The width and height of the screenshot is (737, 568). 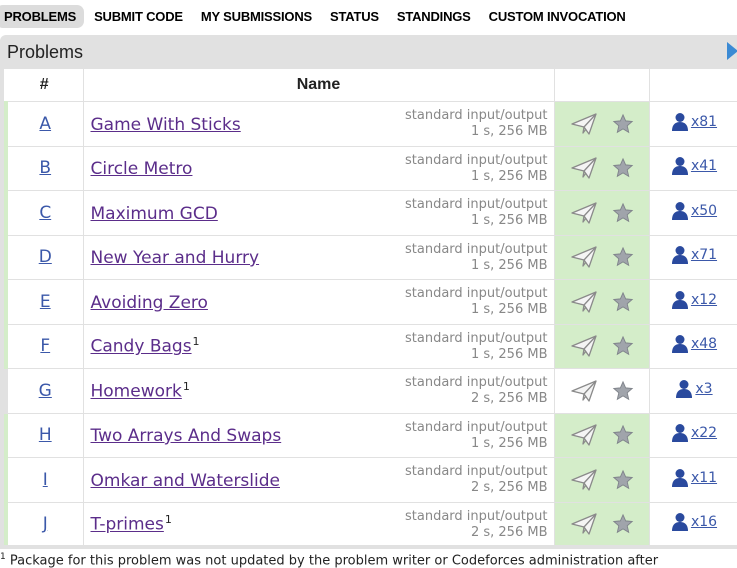 I want to click on problem-id-link: J, so click(x=45, y=524).